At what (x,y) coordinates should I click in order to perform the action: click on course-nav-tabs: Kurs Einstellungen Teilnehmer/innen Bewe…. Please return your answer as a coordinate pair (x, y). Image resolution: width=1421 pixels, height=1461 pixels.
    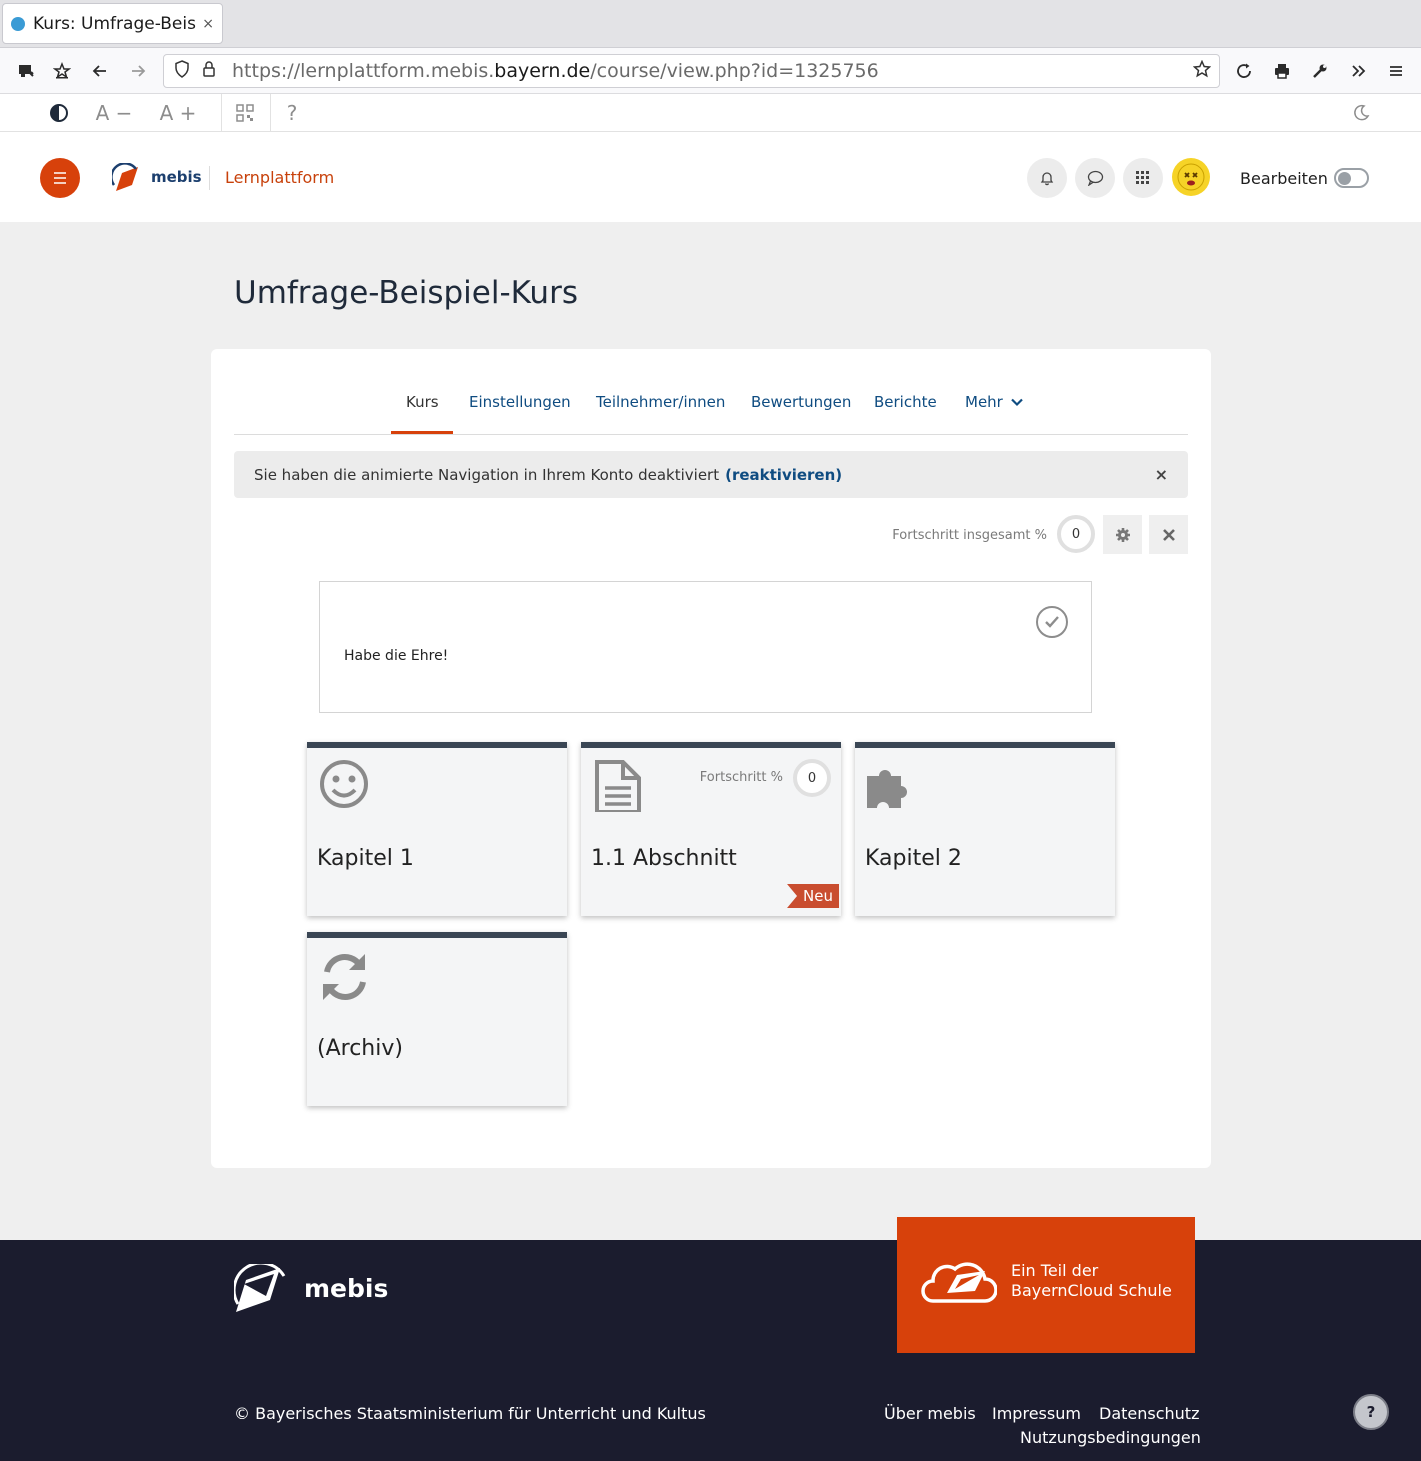
    Looking at the image, I should click on (711, 408).